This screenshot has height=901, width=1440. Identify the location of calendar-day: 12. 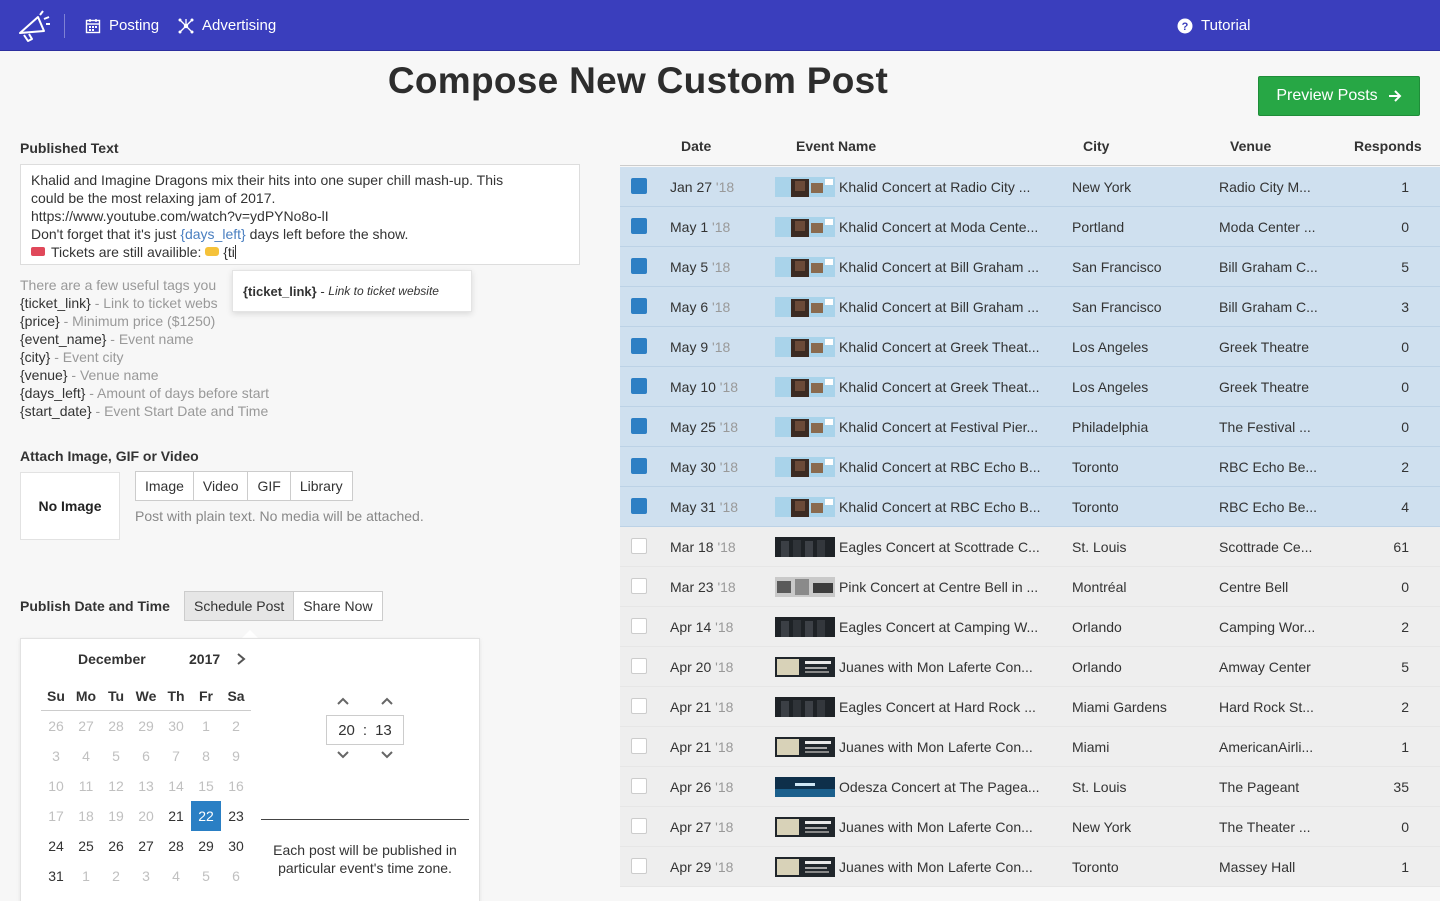
(116, 786).